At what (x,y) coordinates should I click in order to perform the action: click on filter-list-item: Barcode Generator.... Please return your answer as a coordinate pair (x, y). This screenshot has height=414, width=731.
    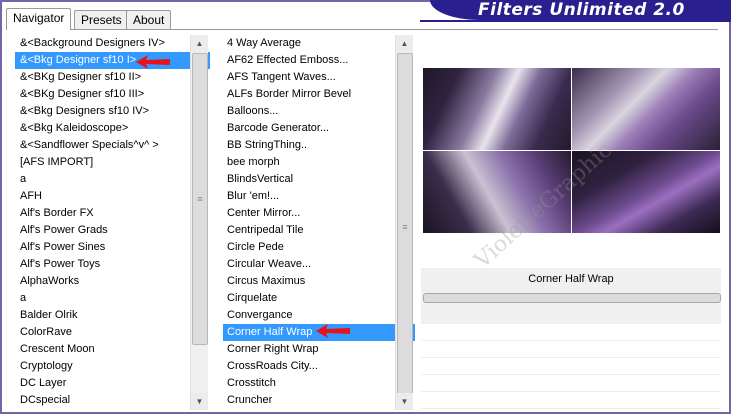
    Looking at the image, I should click on (319, 128).